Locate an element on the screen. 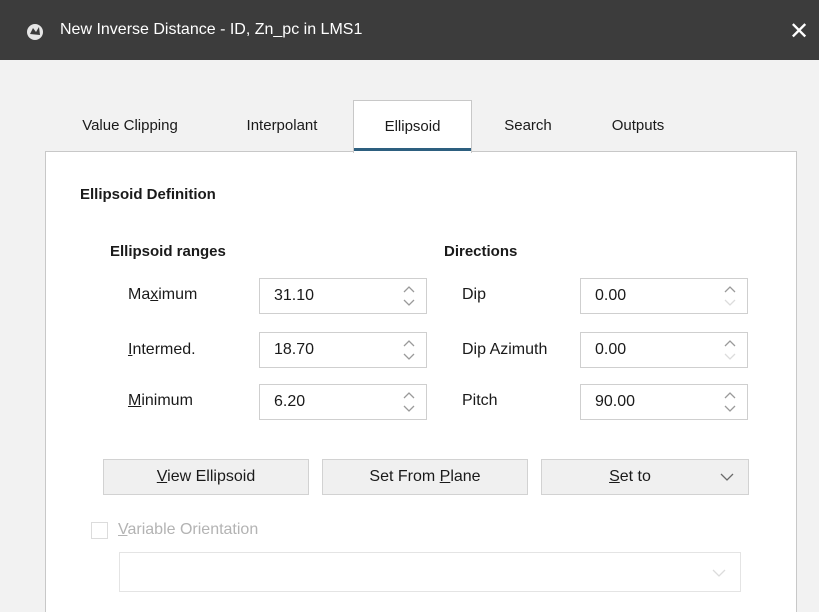 The height and width of the screenshot is (612, 819). close-icon: ✕ is located at coordinates (799, 31).